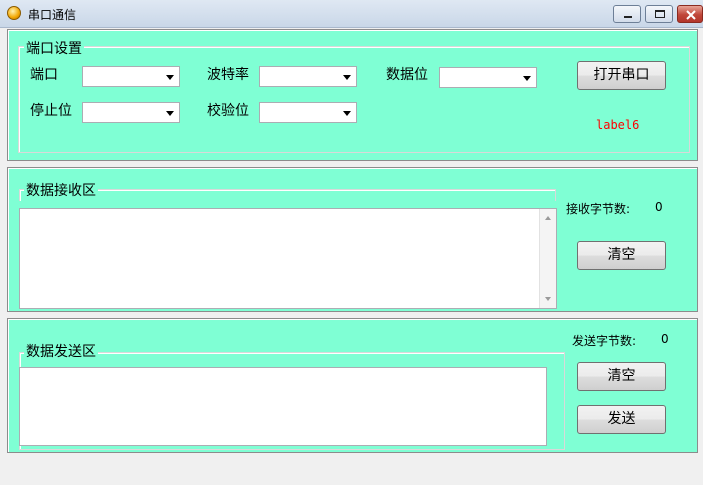 The height and width of the screenshot is (485, 703). I want to click on receive-scrollbar, so click(547, 258).